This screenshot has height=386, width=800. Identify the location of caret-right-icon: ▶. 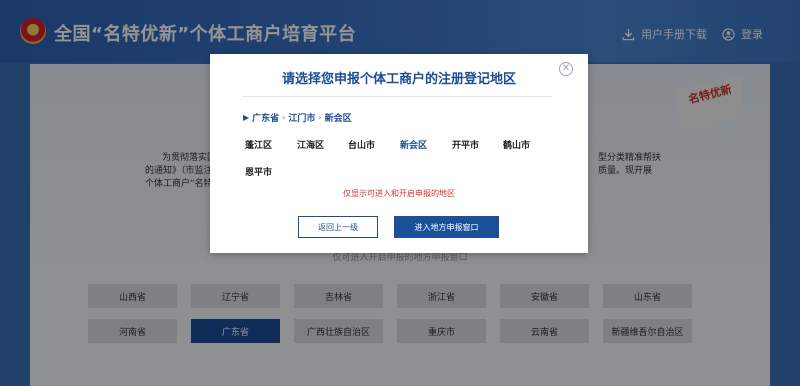
(246, 117).